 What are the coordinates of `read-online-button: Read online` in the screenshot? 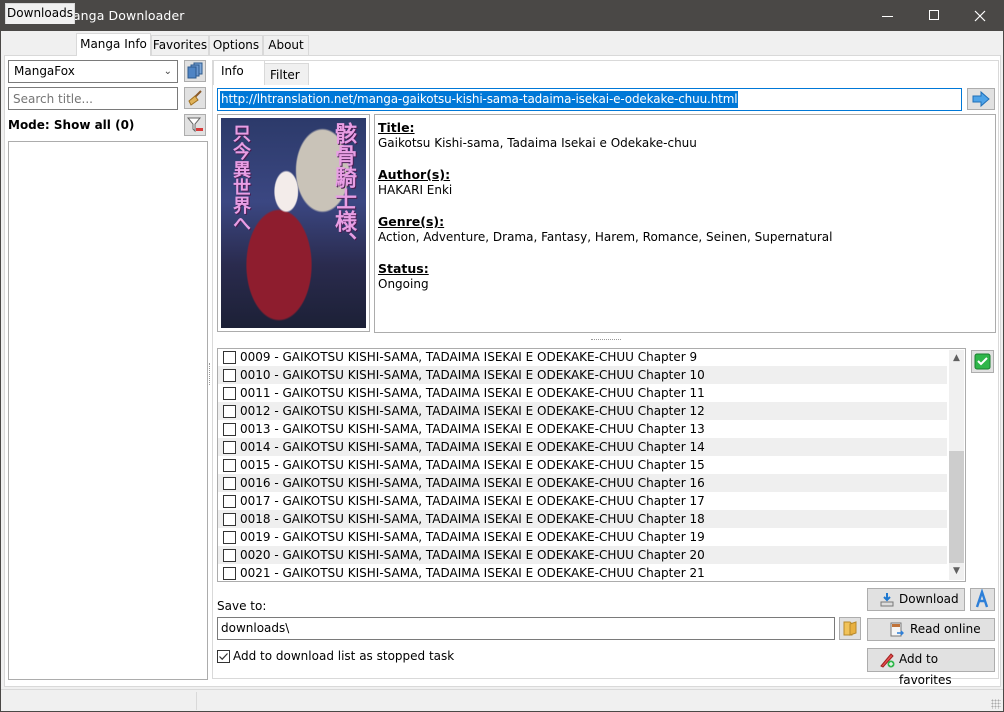 It's located at (931, 629).